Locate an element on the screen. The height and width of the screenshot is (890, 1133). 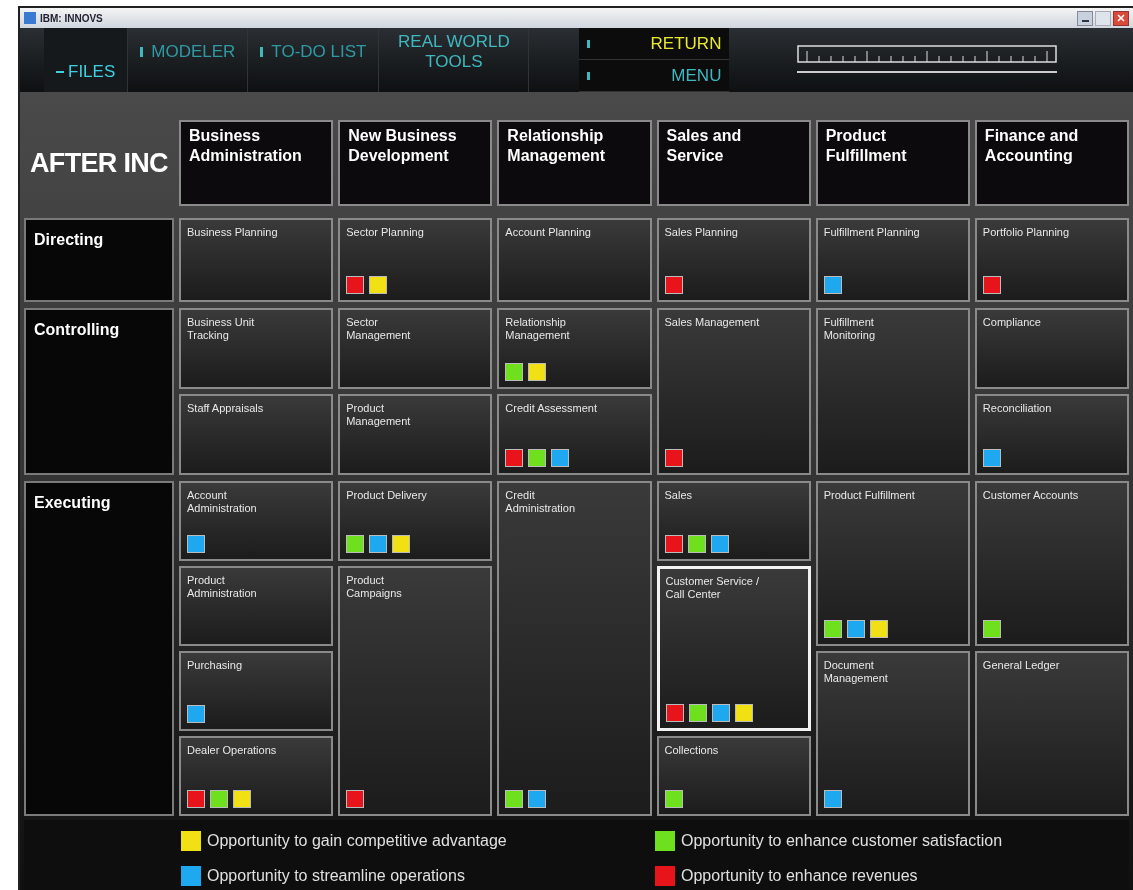
tile-label: Product Campaigns is located at coordinates (374, 587).